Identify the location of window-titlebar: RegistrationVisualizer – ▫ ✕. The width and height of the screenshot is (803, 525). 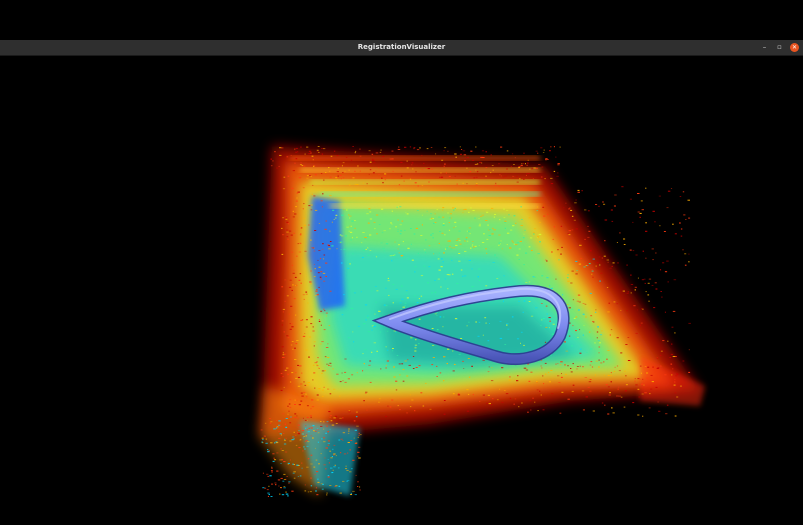
(401, 48).